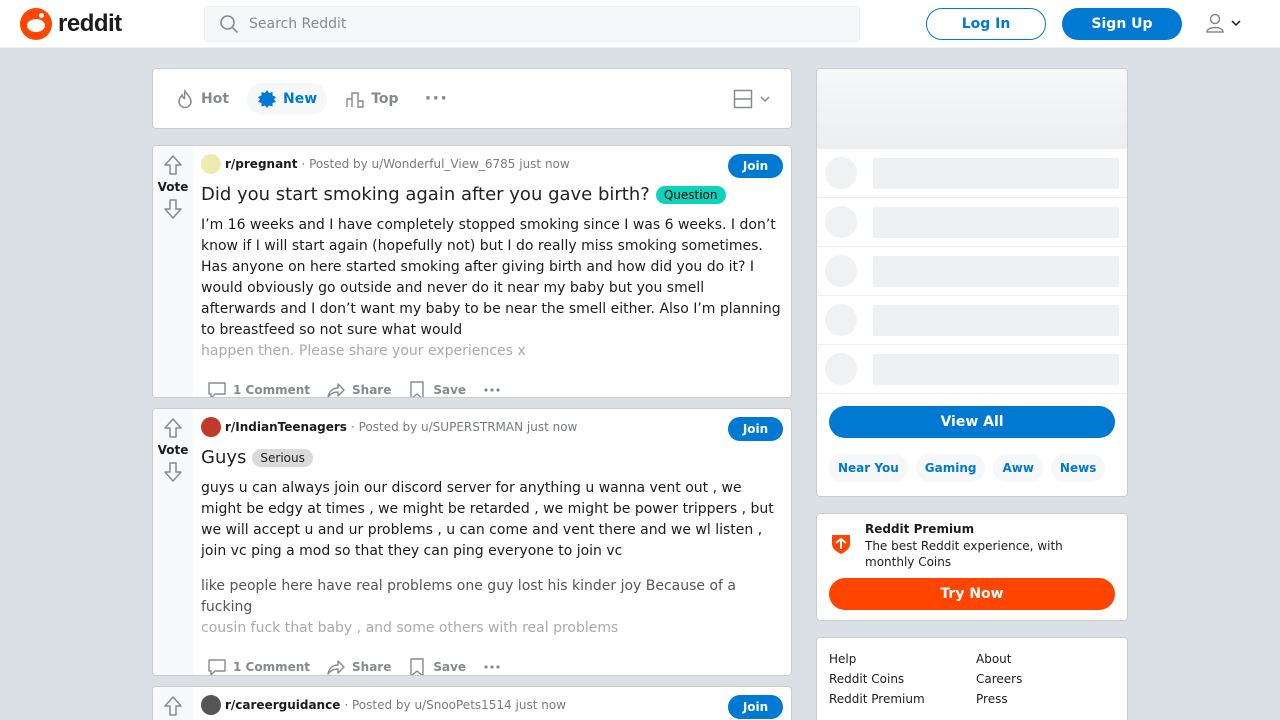 The image size is (1280, 720). I want to click on chip-gaming: Gaming, so click(950, 468).